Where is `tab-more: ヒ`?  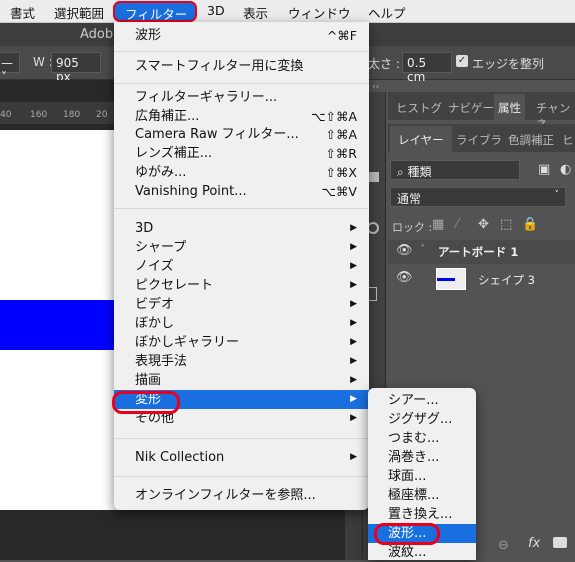
tab-more: ヒ is located at coordinates (566, 140).